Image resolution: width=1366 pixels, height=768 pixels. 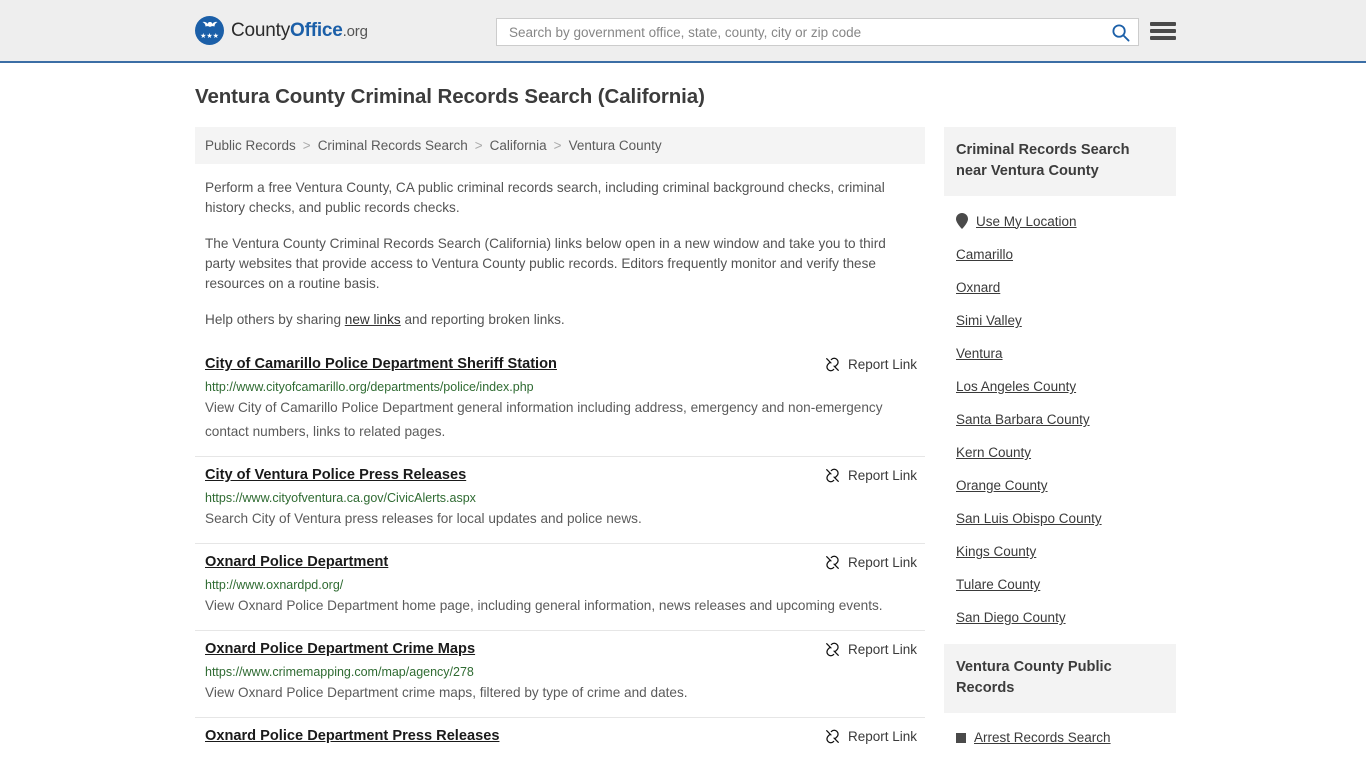 What do you see at coordinates (979, 353) in the screenshot?
I see `nearby-location-link: Ventura` at bounding box center [979, 353].